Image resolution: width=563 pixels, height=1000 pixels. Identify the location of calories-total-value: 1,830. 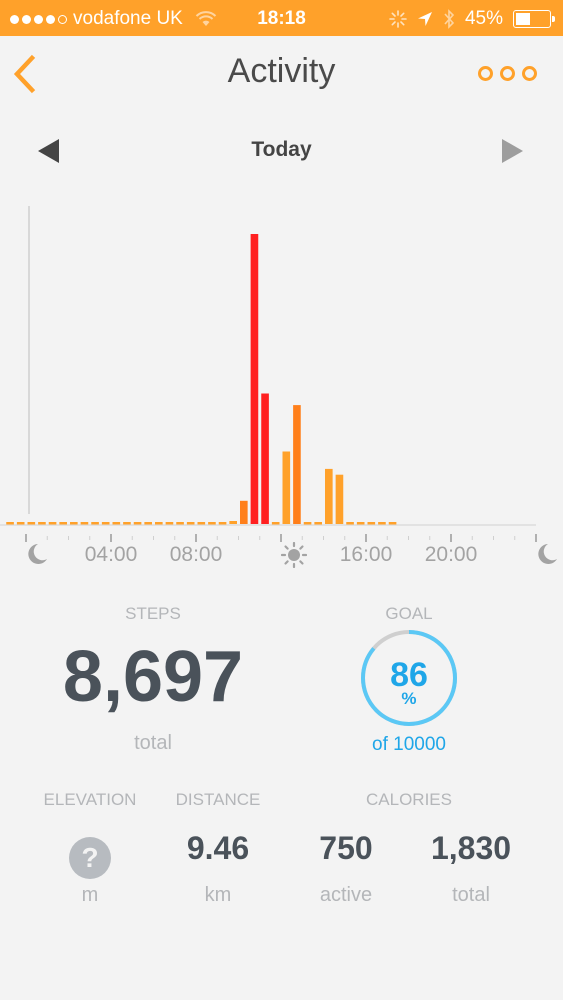
(471, 848).